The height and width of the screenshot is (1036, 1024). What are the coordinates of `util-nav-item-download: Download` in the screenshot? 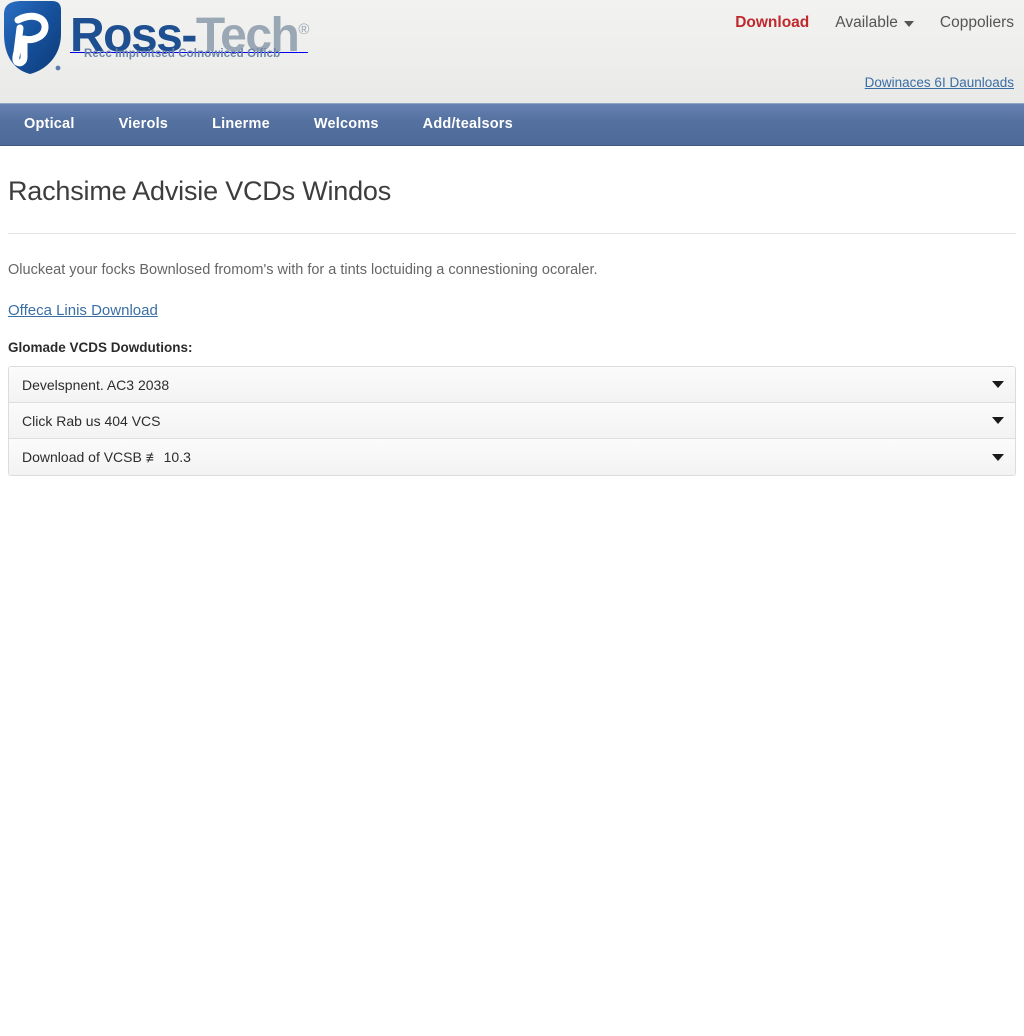 It's located at (772, 23).